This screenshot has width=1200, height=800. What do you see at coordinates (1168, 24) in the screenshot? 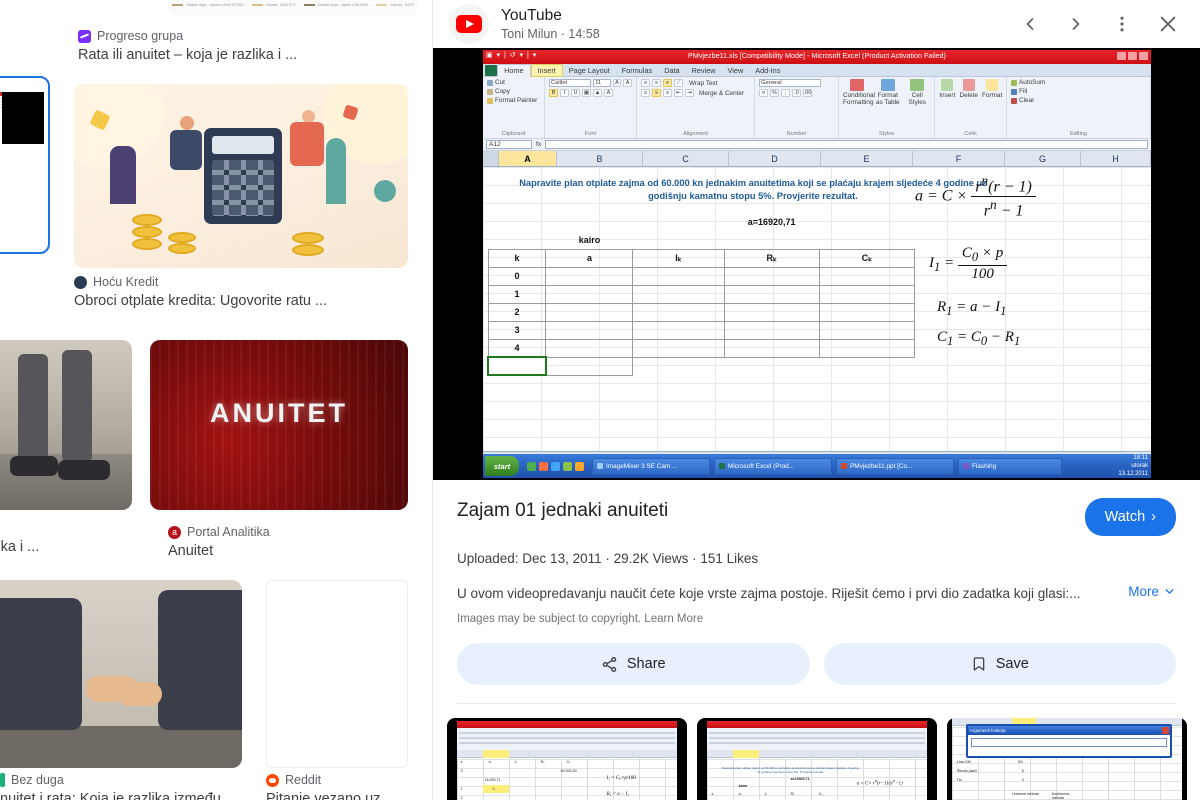
I see `close-button` at bounding box center [1168, 24].